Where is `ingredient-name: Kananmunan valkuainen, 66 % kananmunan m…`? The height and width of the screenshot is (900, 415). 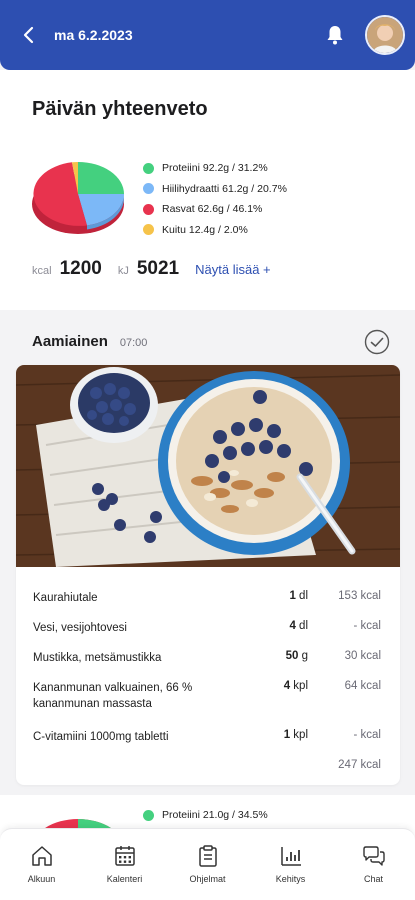 ingredient-name: Kananmunan valkuainen, 66 % kananmunan m… is located at coordinates (113, 696).